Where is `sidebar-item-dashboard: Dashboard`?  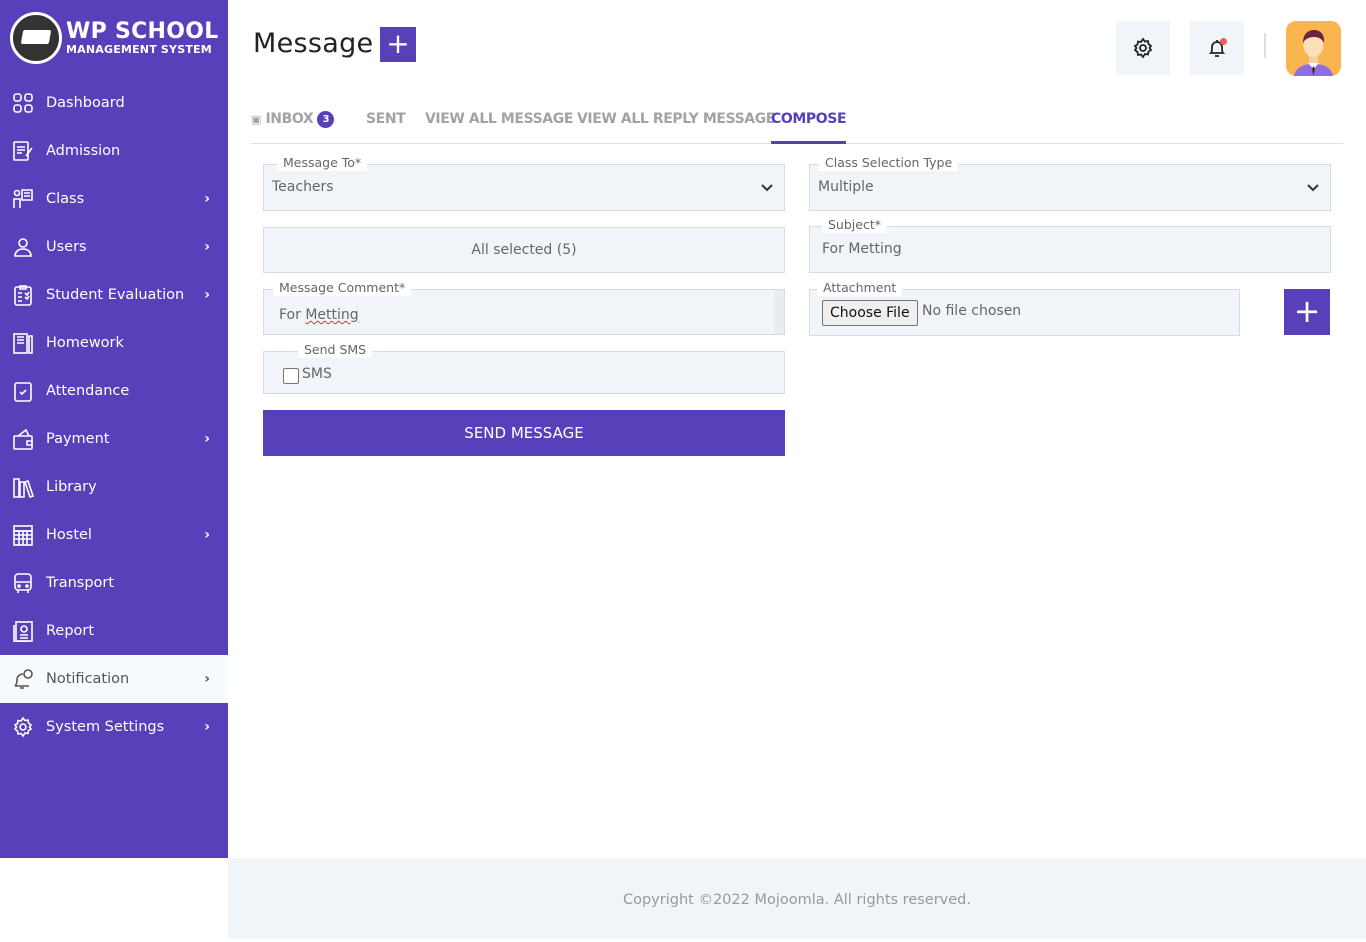
sidebar-item-dashboard: Dashboard is located at coordinates (114, 103).